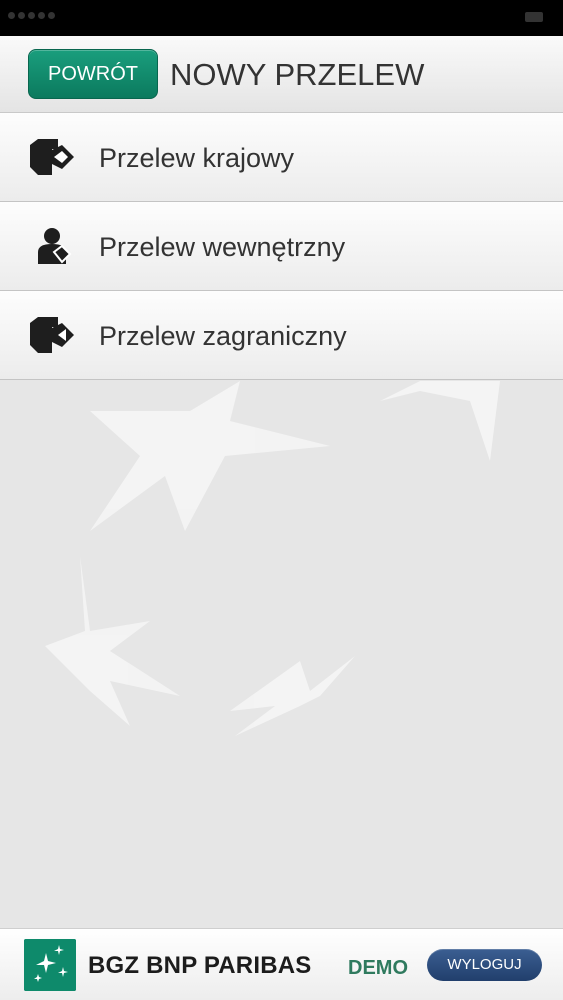  I want to click on menu-item-label: Przelew krajowy, so click(197, 158).